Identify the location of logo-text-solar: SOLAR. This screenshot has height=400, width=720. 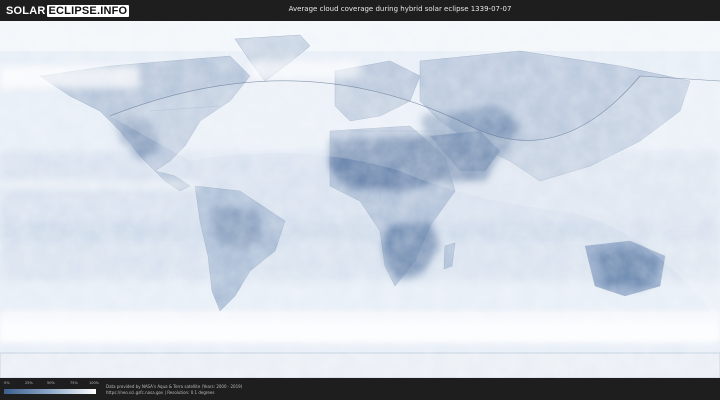
(26, 10).